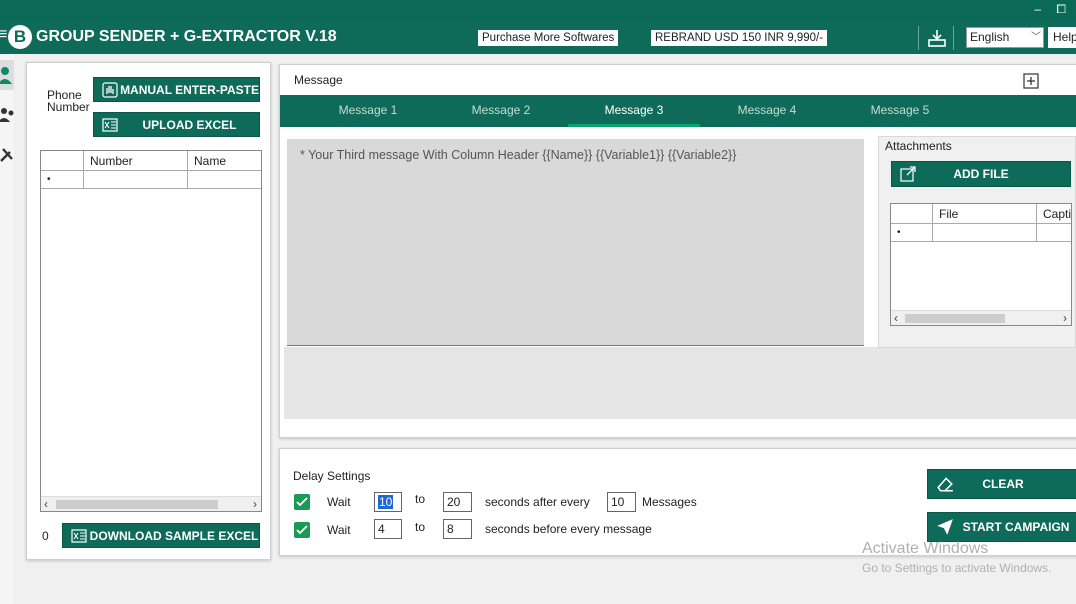 The image size is (1076, 604). I want to click on activate-windows-hint: Go to Settings to activate Windows., so click(957, 568).